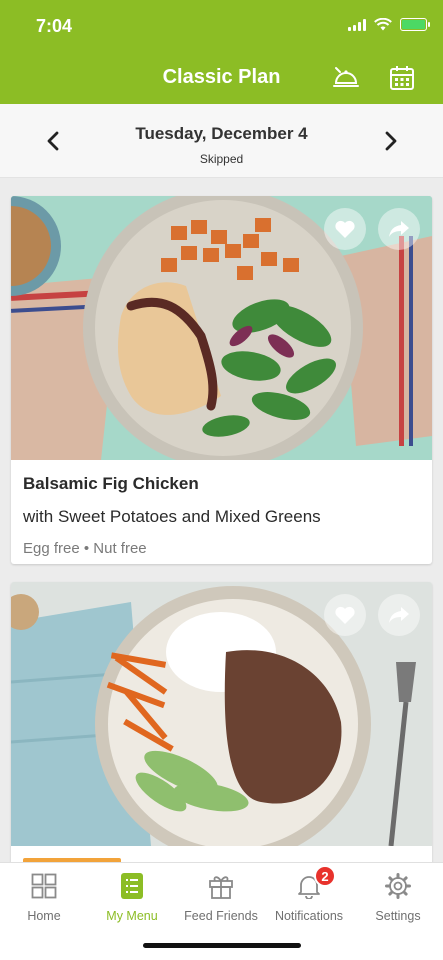 The height and width of the screenshot is (960, 443). I want to click on tab-home: Home, so click(44, 898).